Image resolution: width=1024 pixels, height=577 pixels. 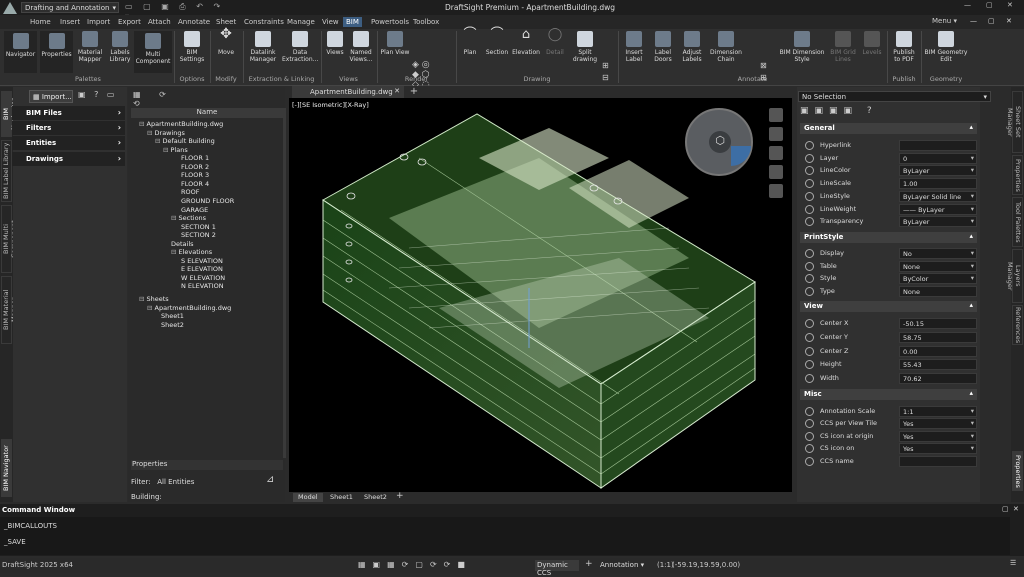 I want to click on tree-item: ⊟ Drawings, so click(x=166, y=133).